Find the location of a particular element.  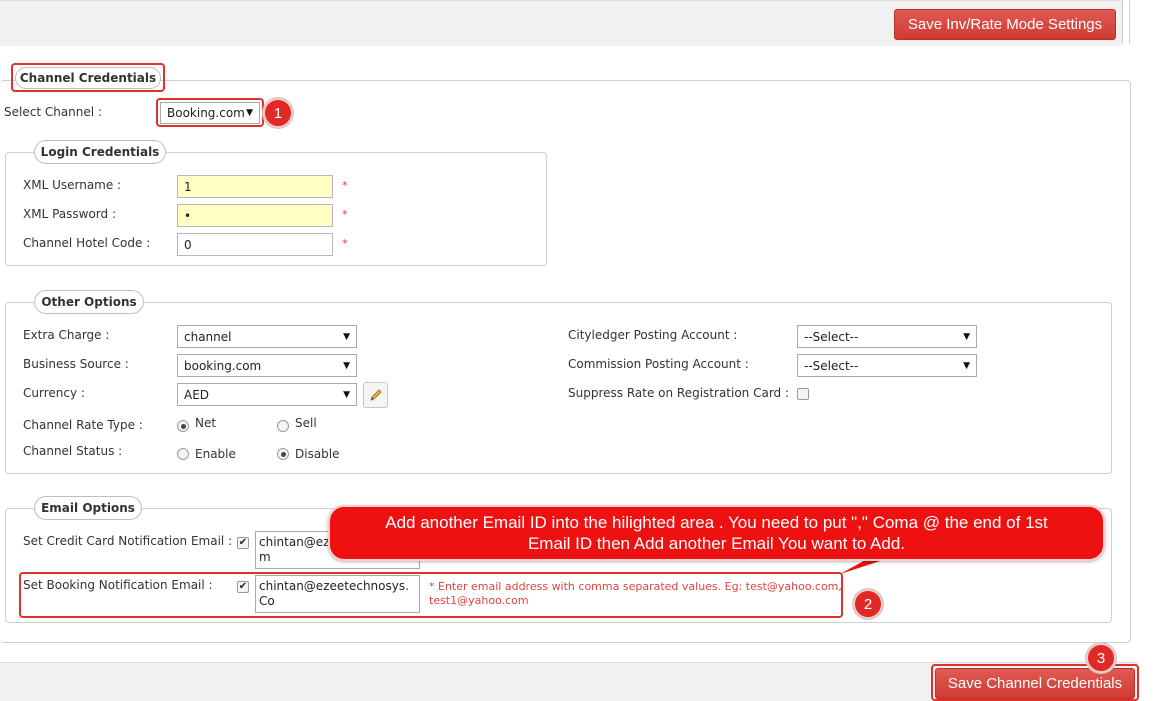

extra-charge-dropdown: channel ▼ is located at coordinates (267, 336).